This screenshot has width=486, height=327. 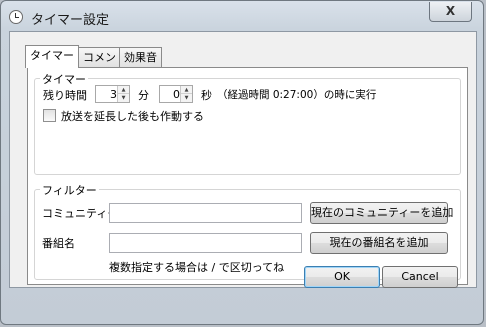 I want to click on window-title: タイマー設定, so click(x=70, y=20).